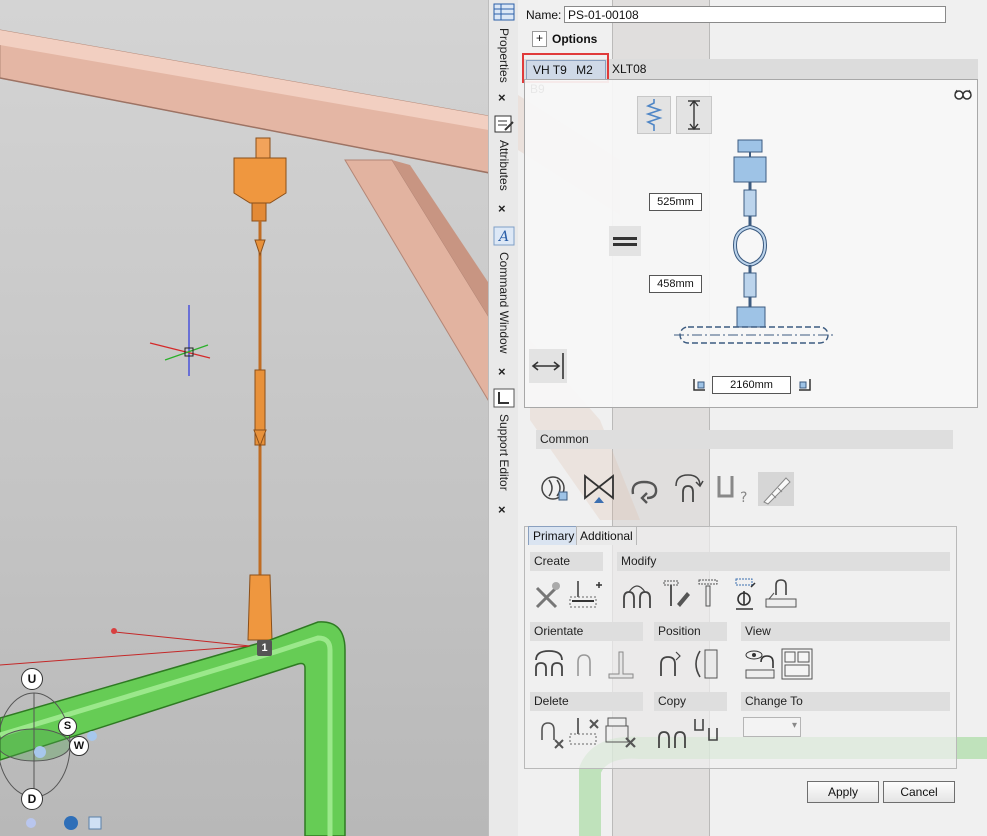  I want to click on support-number-badge: 1, so click(264, 648).